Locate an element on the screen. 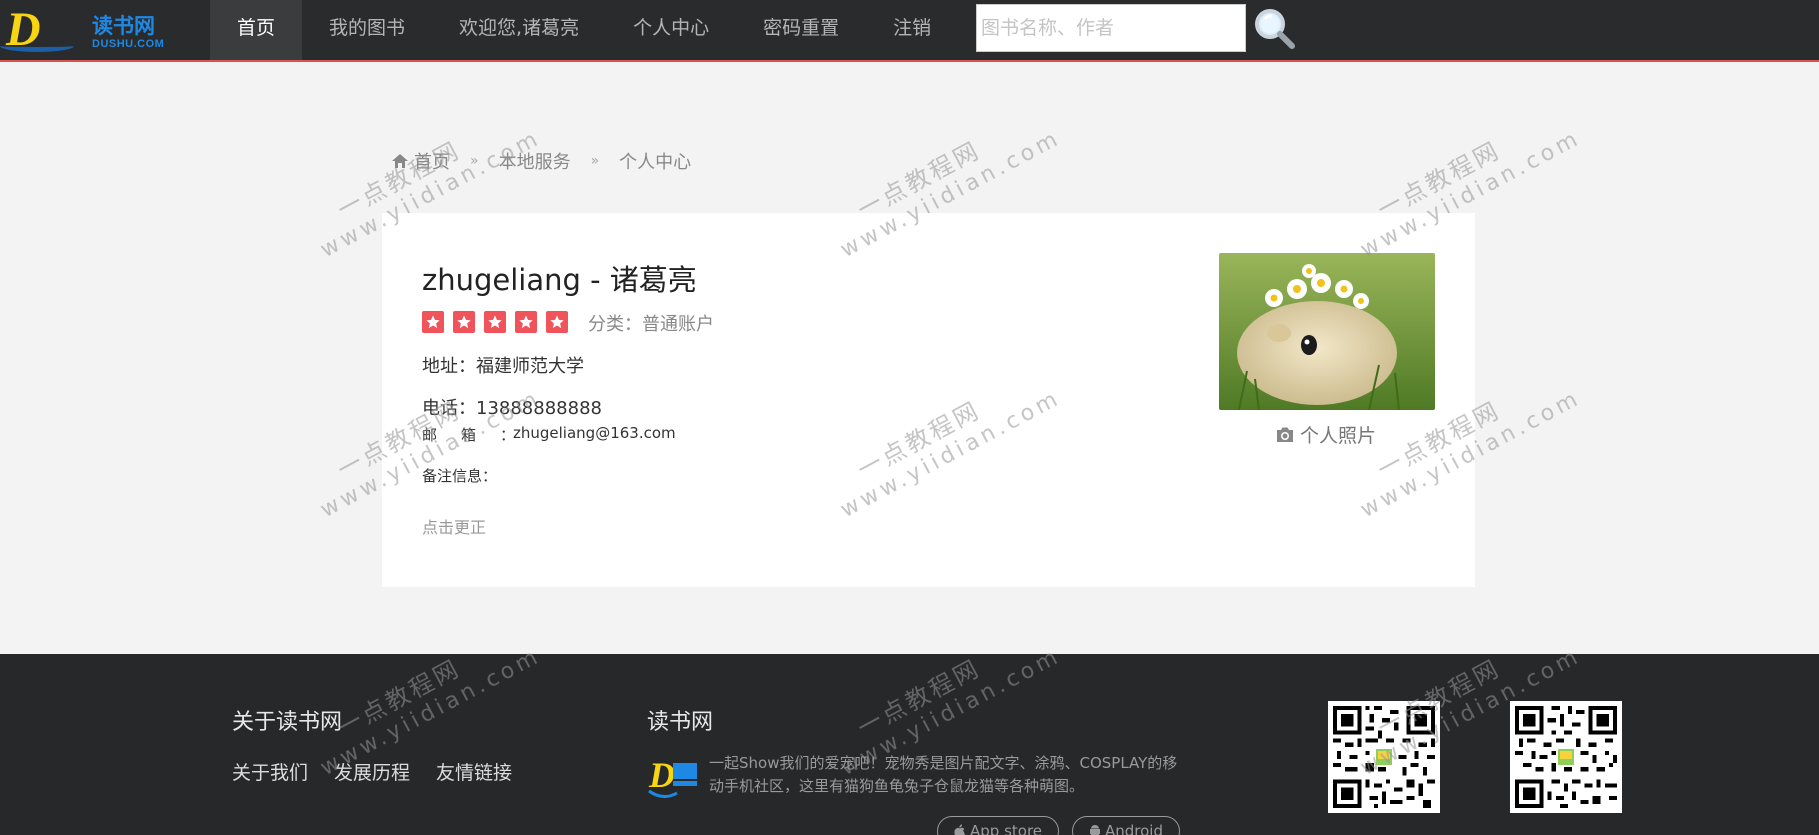 This screenshot has width=1819, height=835. android-icon is located at coordinates (1095, 830).